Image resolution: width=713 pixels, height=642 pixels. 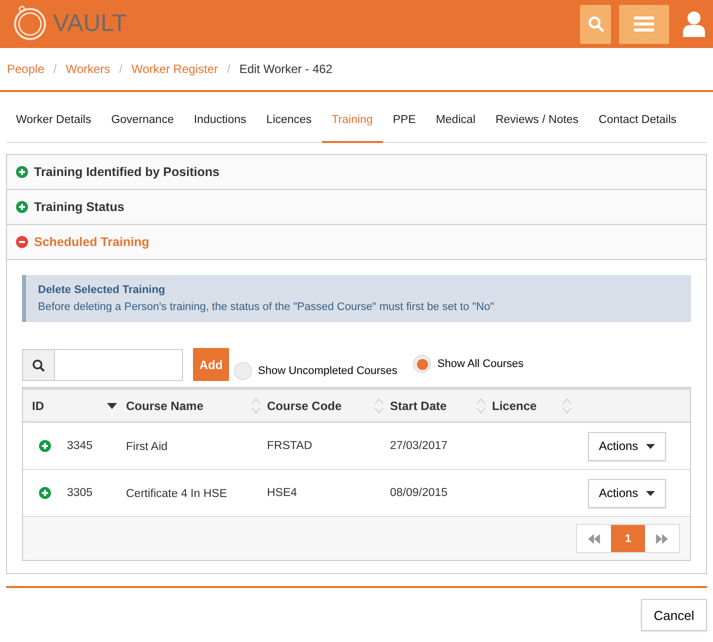 What do you see at coordinates (418, 406) in the screenshot?
I see `column-header: Start Date` at bounding box center [418, 406].